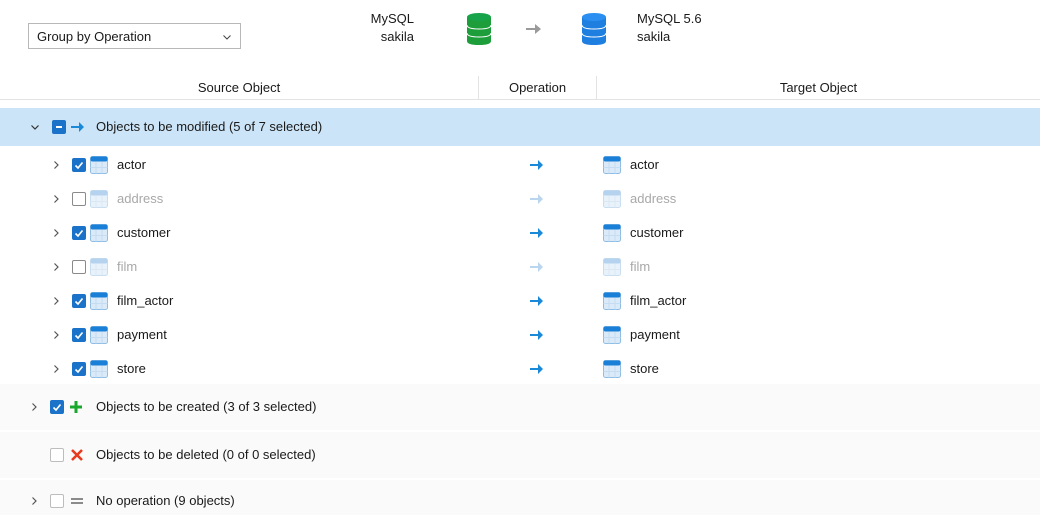 The height and width of the screenshot is (515, 1040). I want to click on table-row: address address, so click(520, 199).